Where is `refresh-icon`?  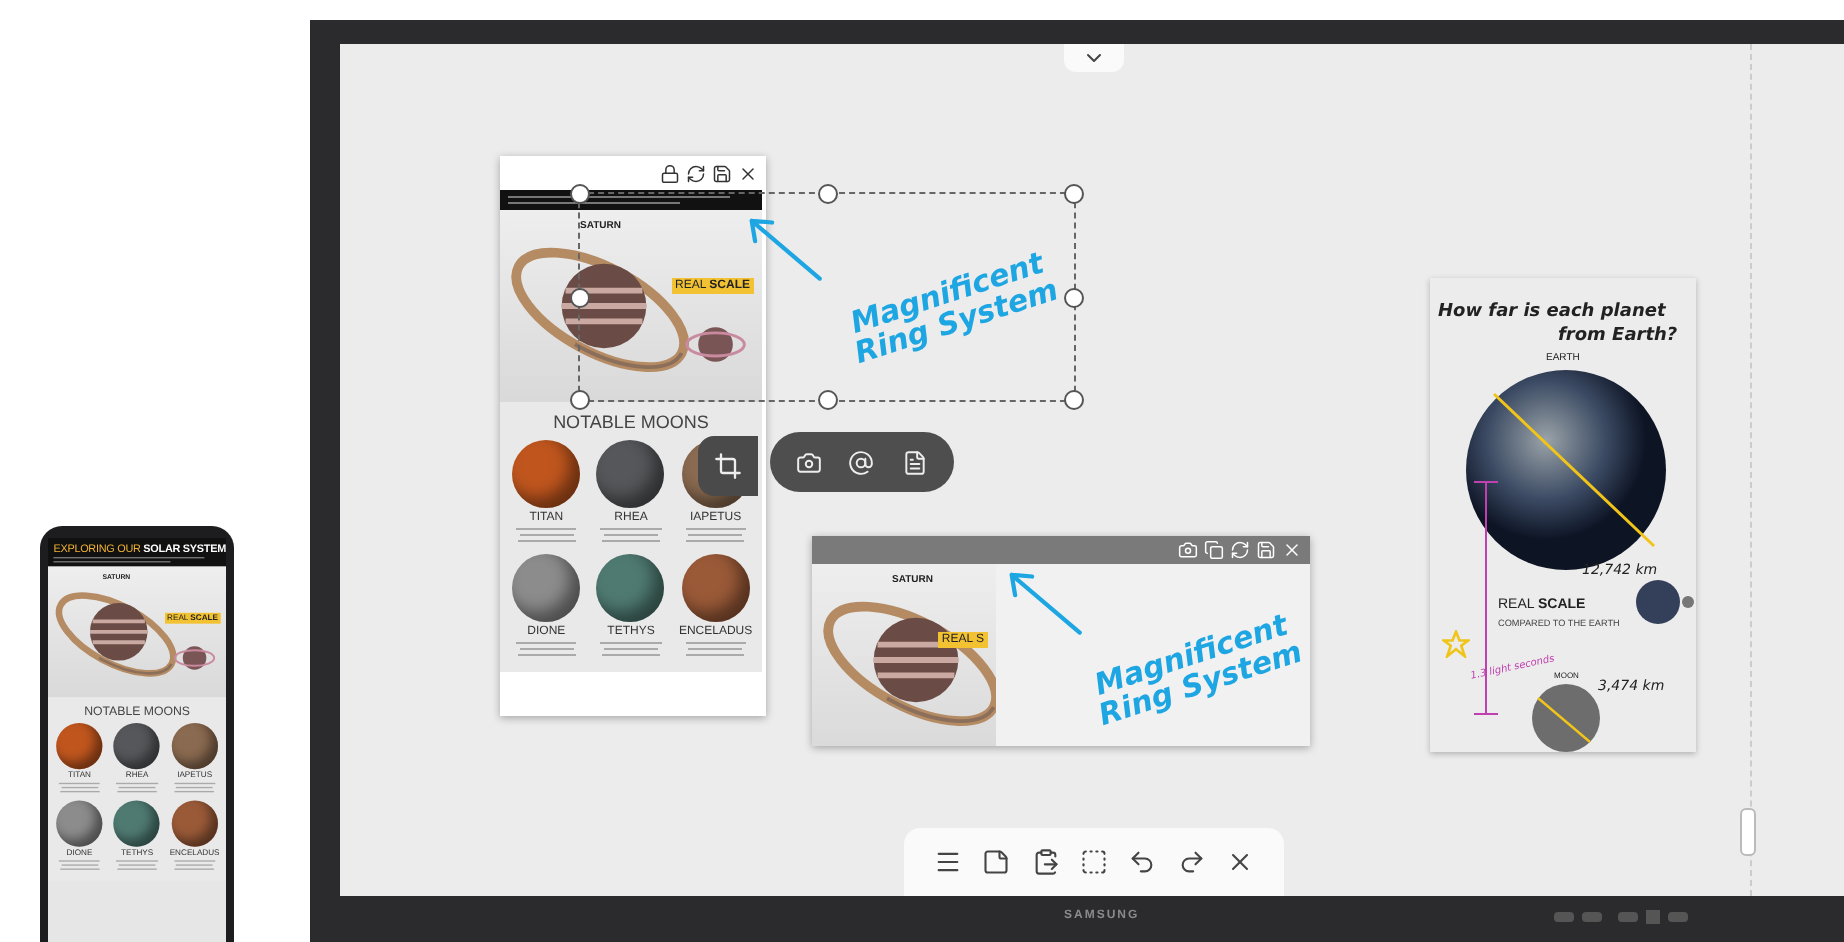
refresh-icon is located at coordinates (696, 173).